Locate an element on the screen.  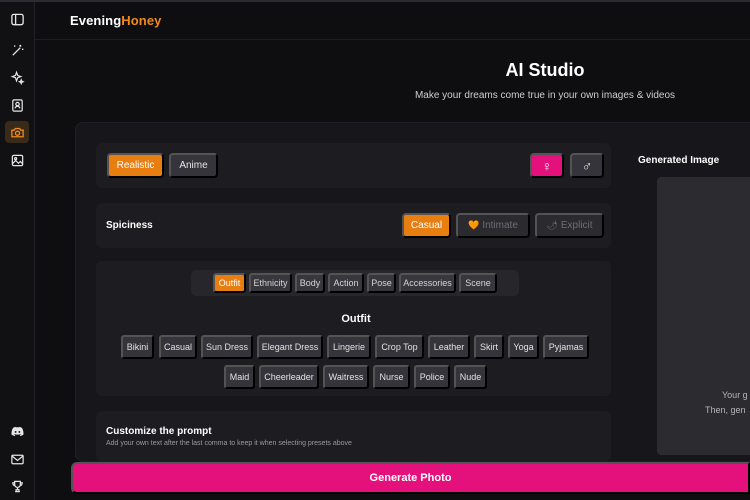
explicit-spice-button: 🌶 Explicit is located at coordinates (569, 225).